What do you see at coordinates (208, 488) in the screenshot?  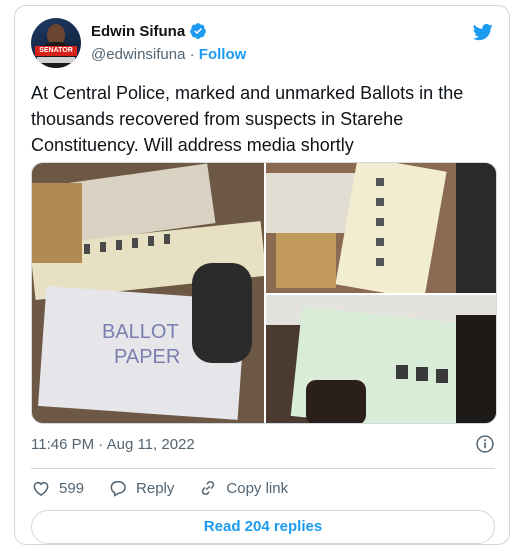 I see `link-icon` at bounding box center [208, 488].